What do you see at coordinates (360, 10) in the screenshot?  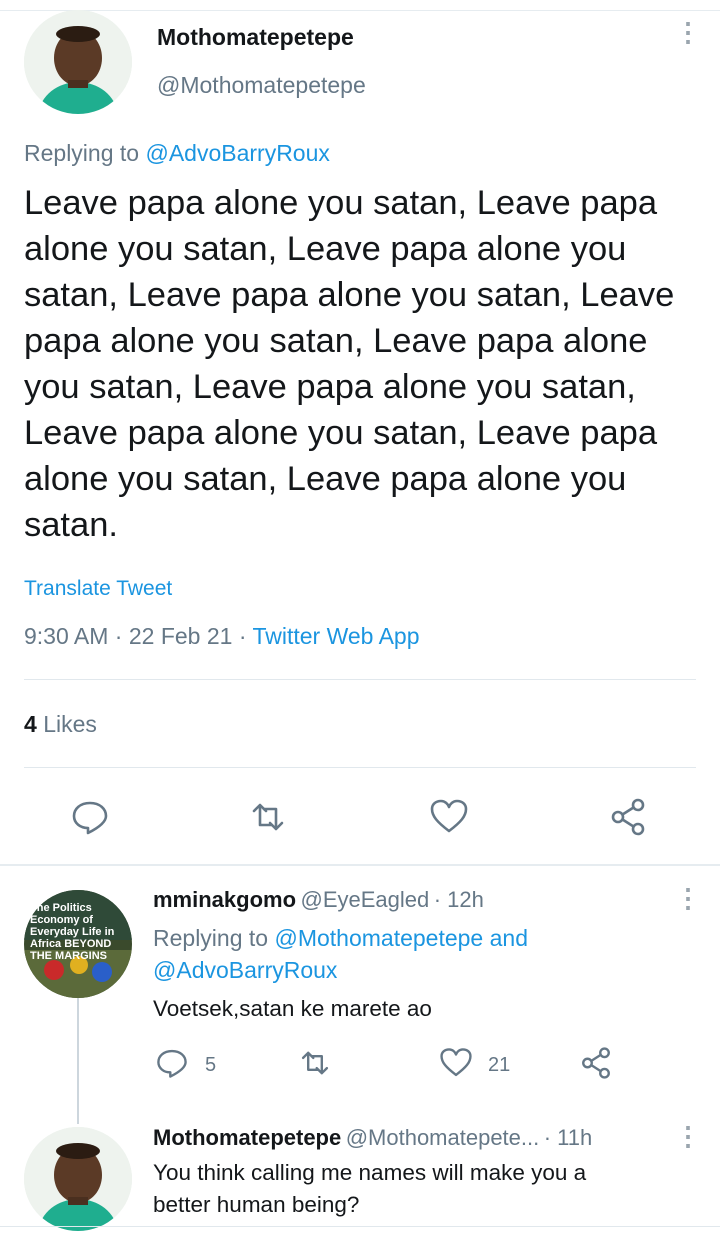 I see `top-divider` at bounding box center [360, 10].